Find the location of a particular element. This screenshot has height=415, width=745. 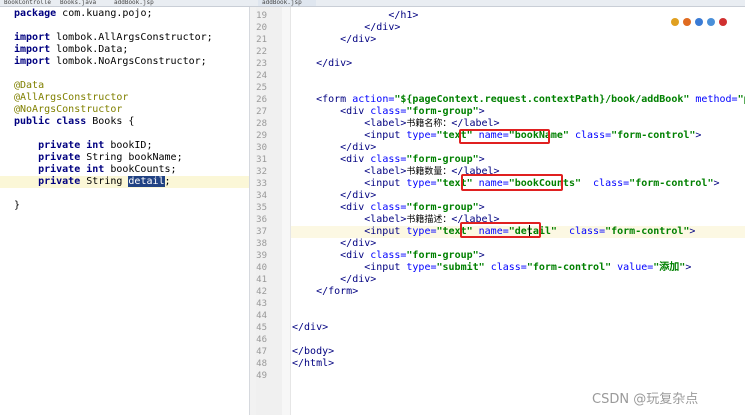

line-number: 38 is located at coordinates (261, 244).